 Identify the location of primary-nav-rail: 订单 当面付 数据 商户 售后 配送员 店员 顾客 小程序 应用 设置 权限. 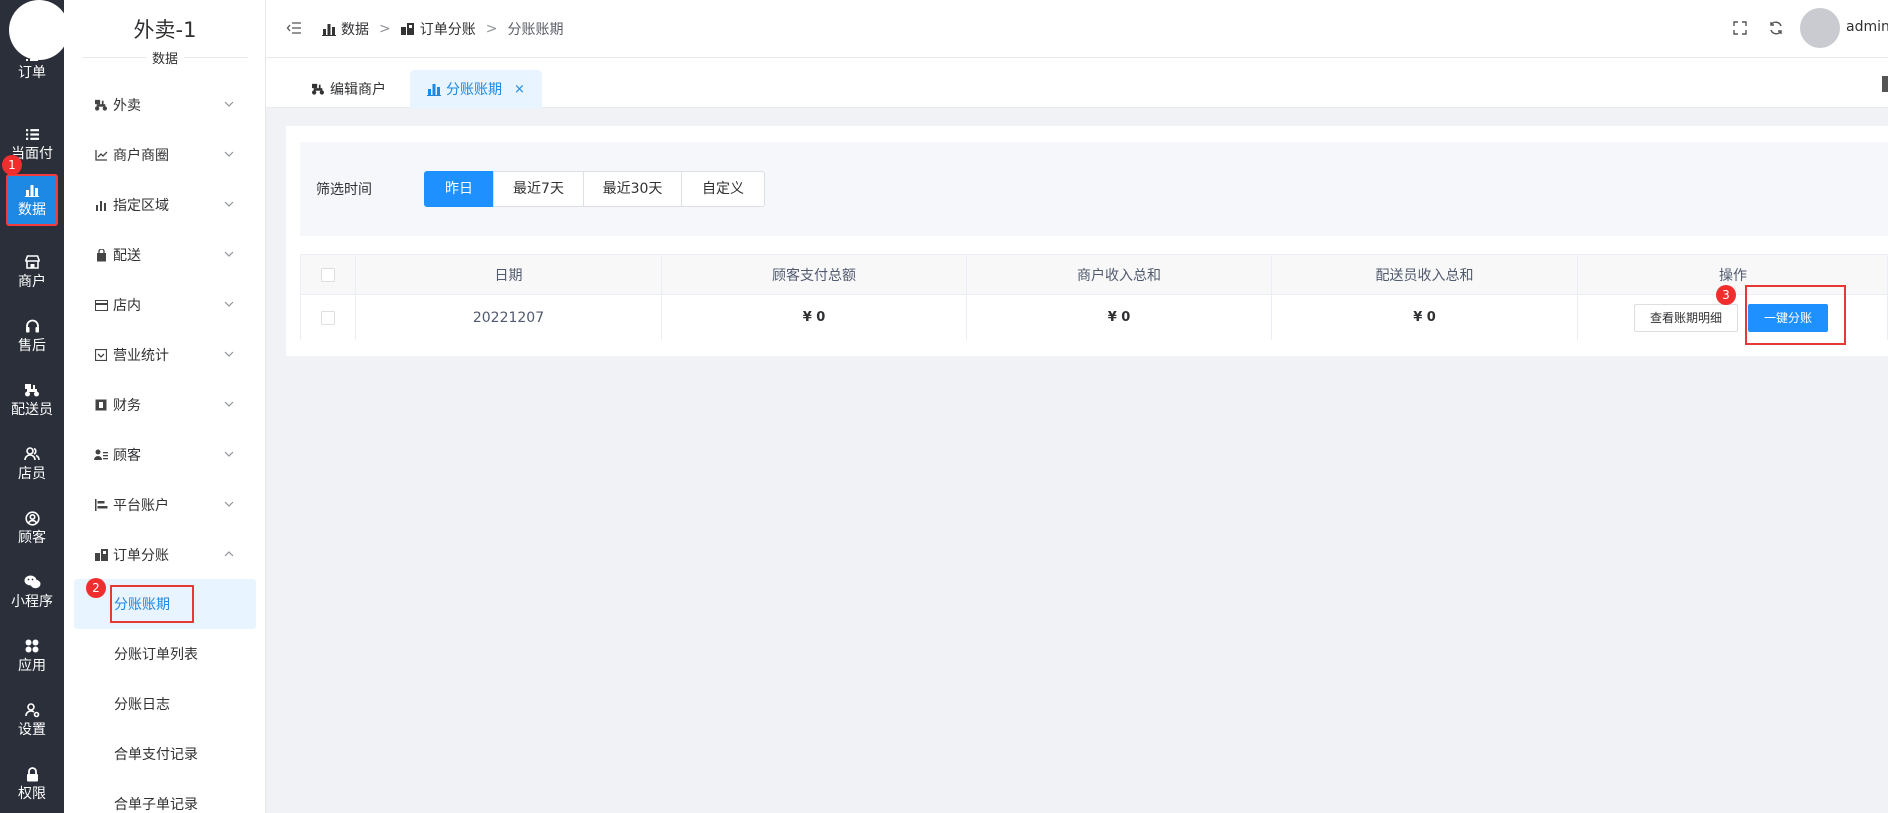
(34, 406).